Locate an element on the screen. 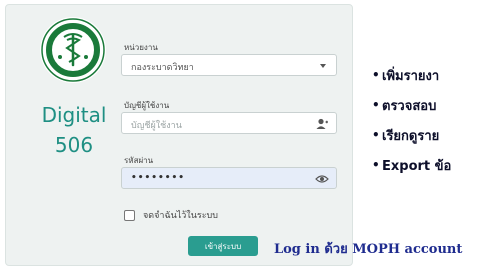  feature-item: • ตรวจสอบ is located at coordinates (426, 105).